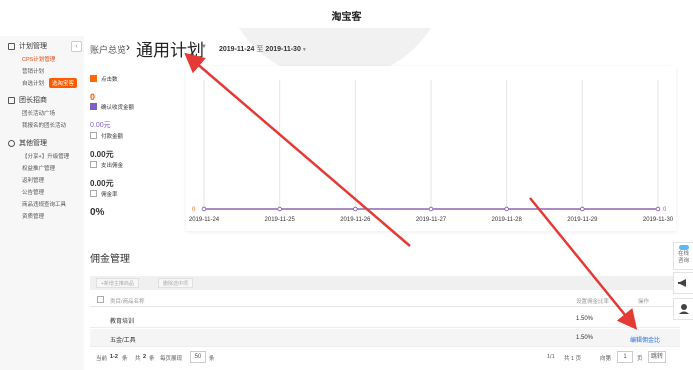 The image size is (693, 370). What do you see at coordinates (112, 114) in the screenshot?
I see `metric-confirmed-amount: 确认收货金额 0.00元` at bounding box center [112, 114].